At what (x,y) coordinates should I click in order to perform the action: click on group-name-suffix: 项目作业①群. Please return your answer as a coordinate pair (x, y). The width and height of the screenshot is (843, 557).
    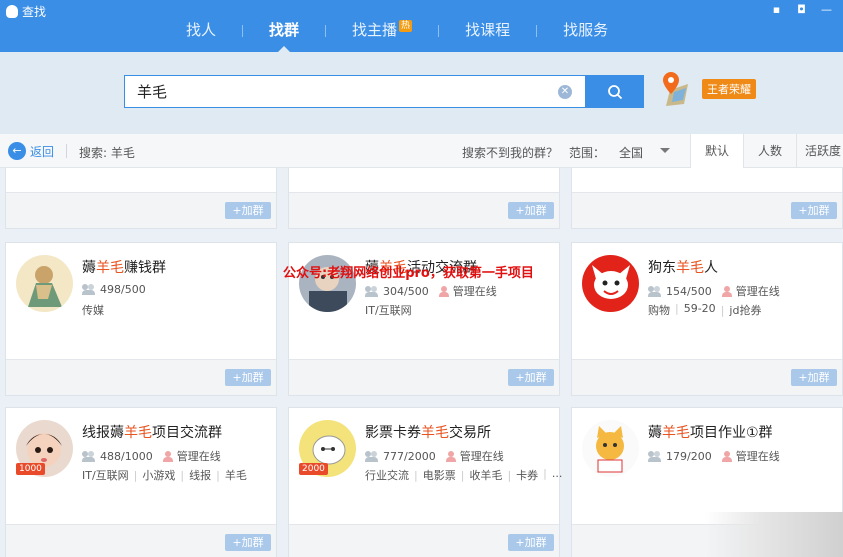
    Looking at the image, I should click on (731, 433).